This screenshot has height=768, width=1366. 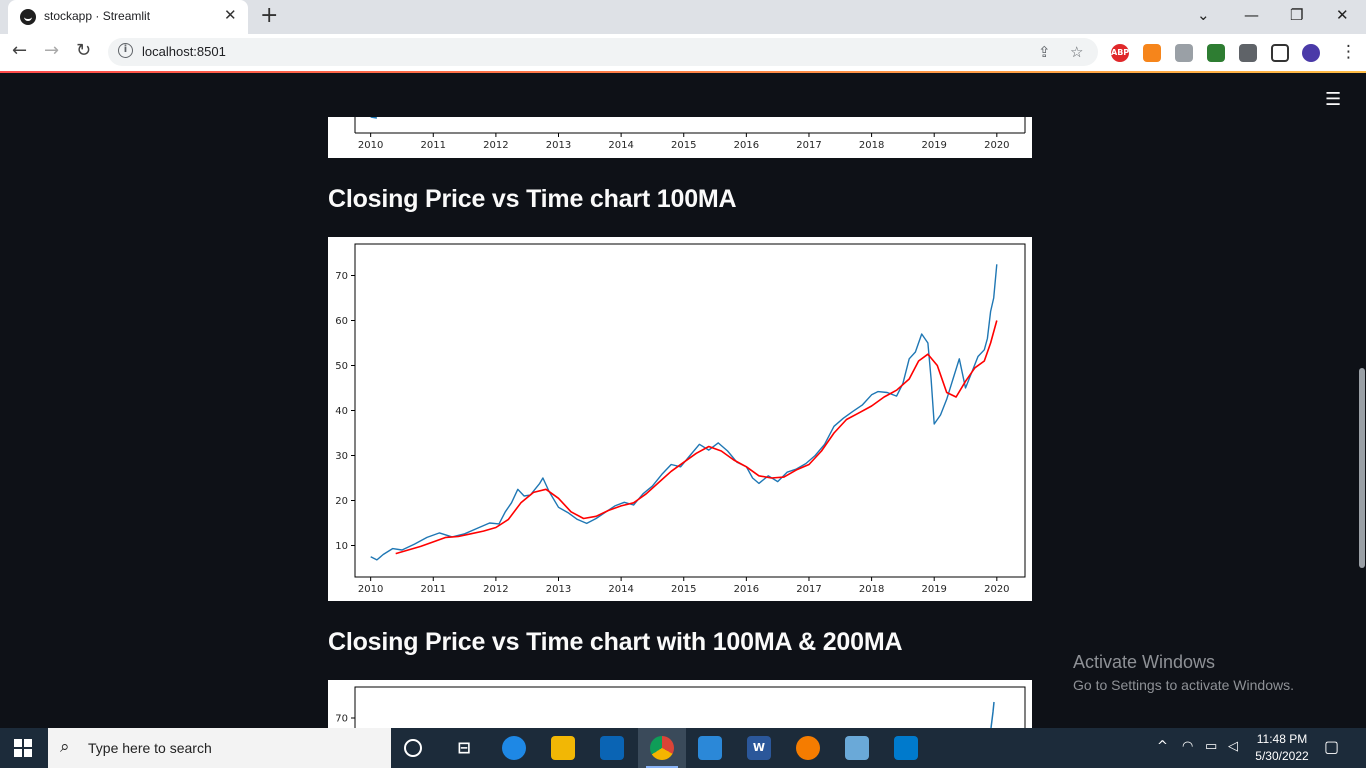 I want to click on y-tick-label: 30, so click(x=341, y=456).